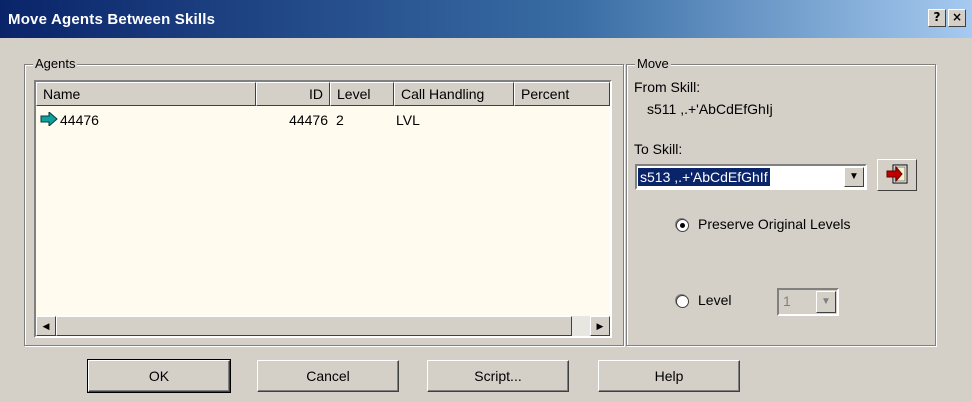 The image size is (972, 402). What do you see at coordinates (50, 119) in the screenshot?
I see `arrow-right-icon` at bounding box center [50, 119].